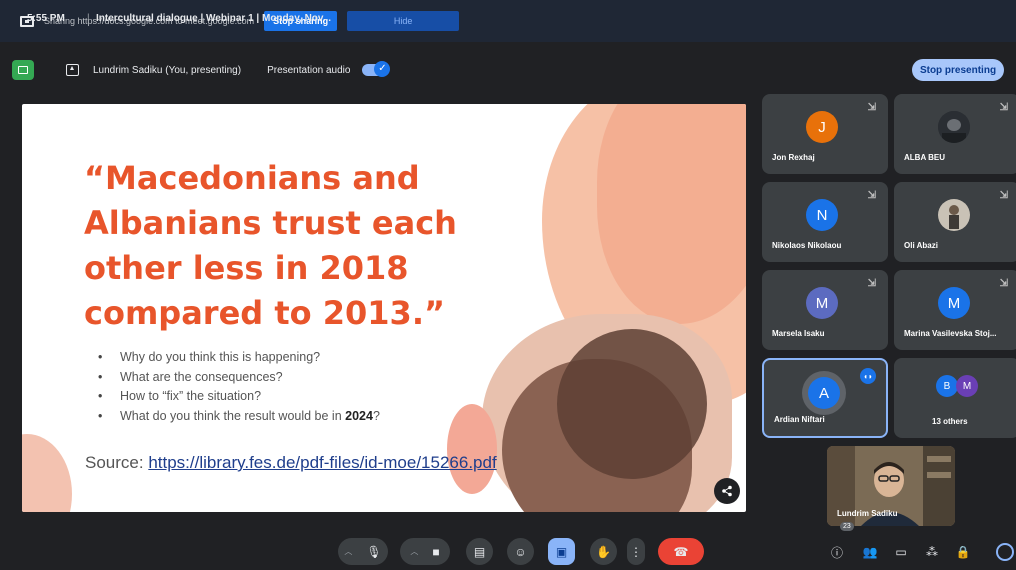  Describe the element at coordinates (963, 552) in the screenshot. I see `host-controls-icon: 🔒` at that location.